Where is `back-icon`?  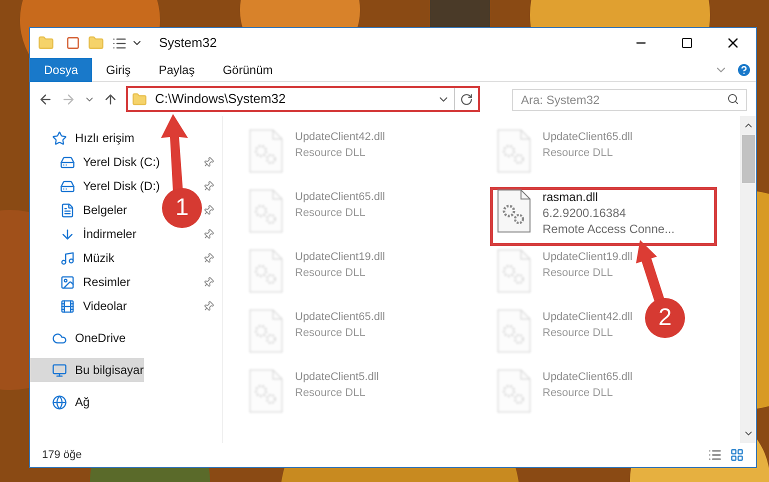
back-icon is located at coordinates (45, 99).